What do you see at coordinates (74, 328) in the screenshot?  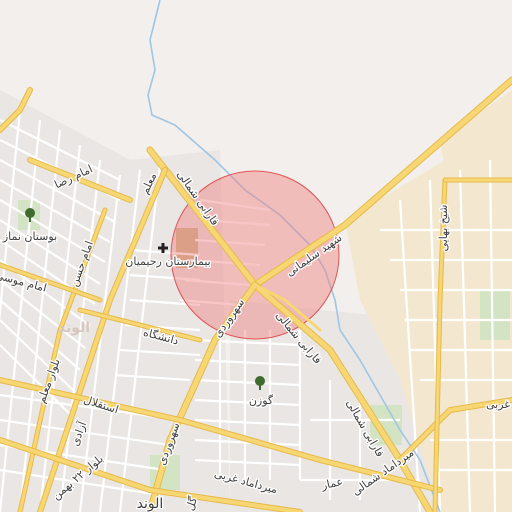 I see `district-label-alvand: الوند` at bounding box center [74, 328].